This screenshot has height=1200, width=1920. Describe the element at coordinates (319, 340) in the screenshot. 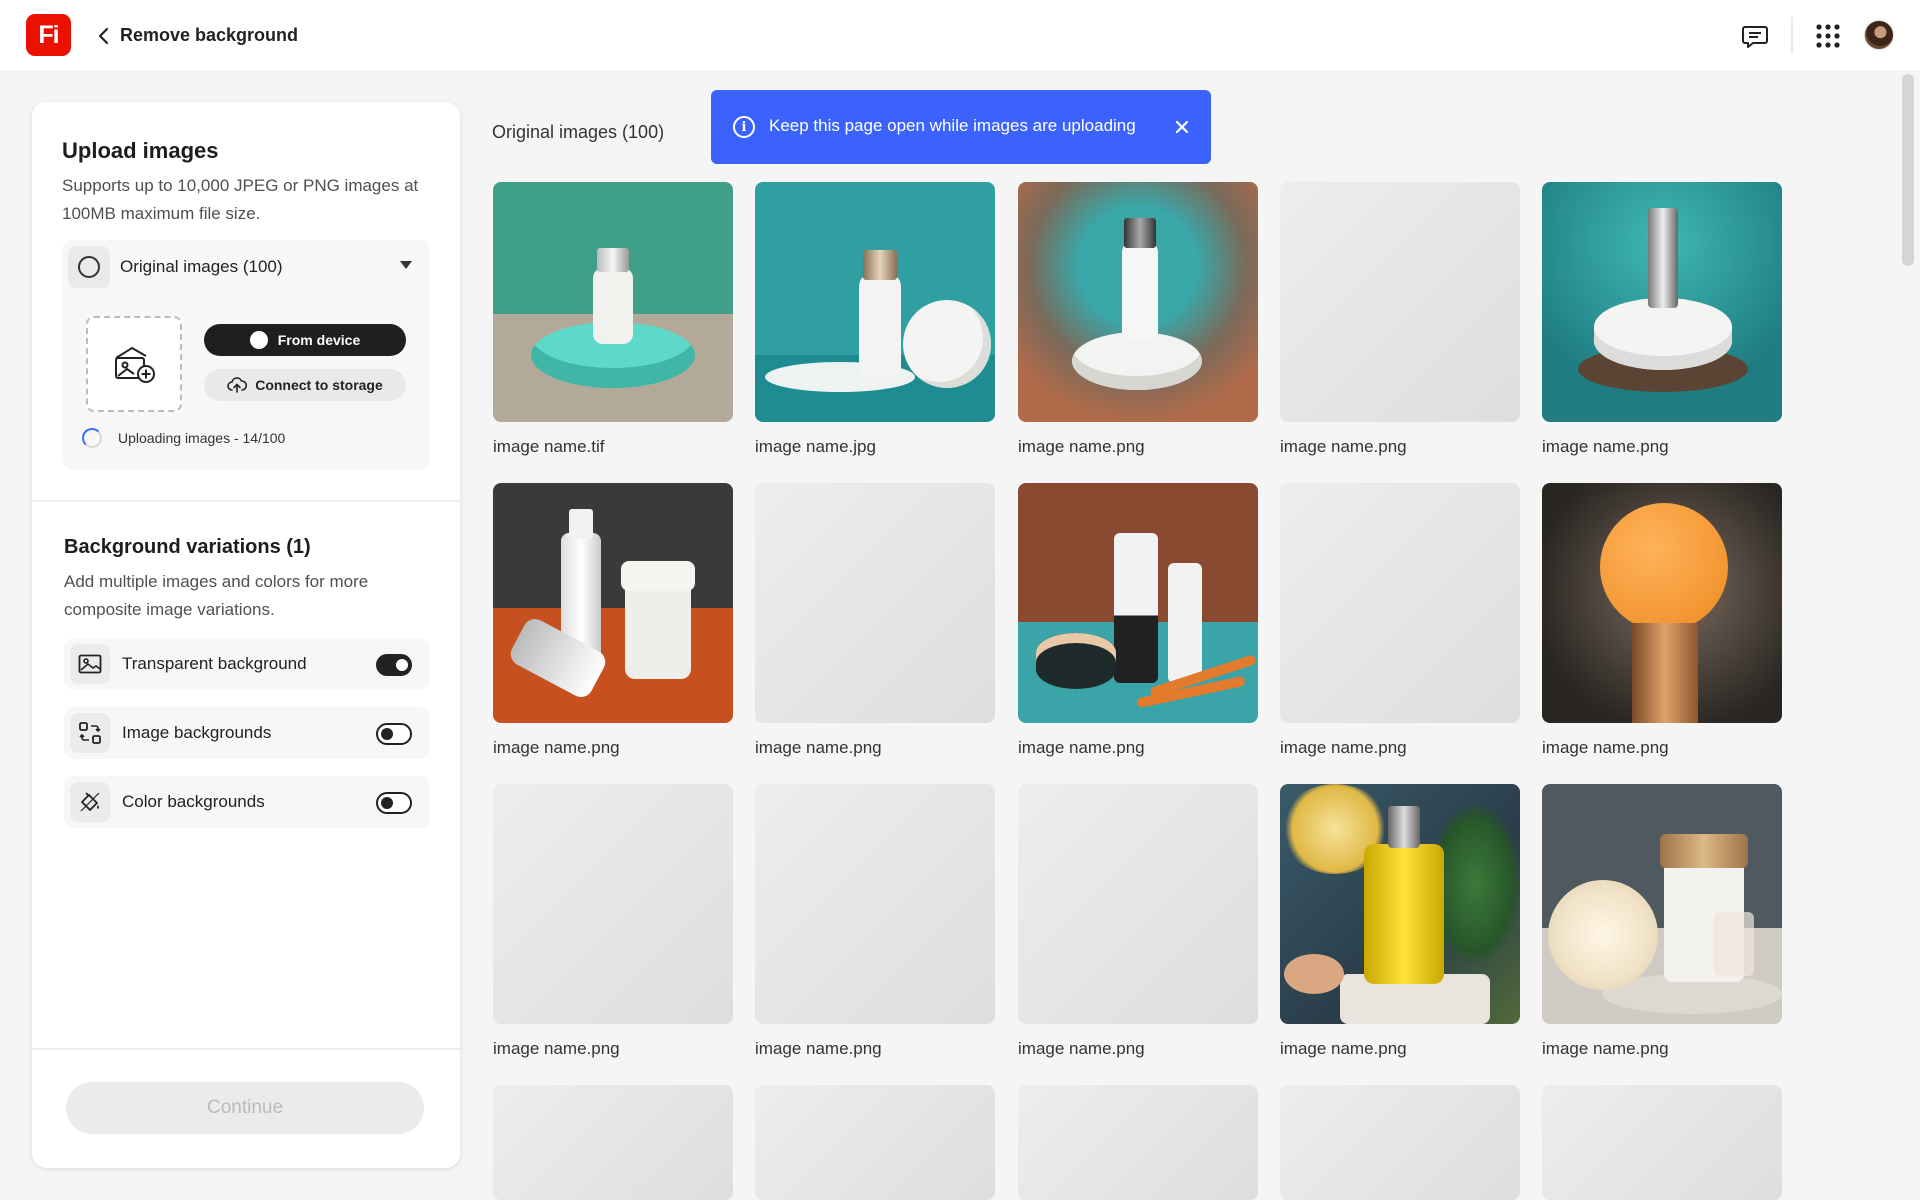

I see `from-device-label: From device` at that location.